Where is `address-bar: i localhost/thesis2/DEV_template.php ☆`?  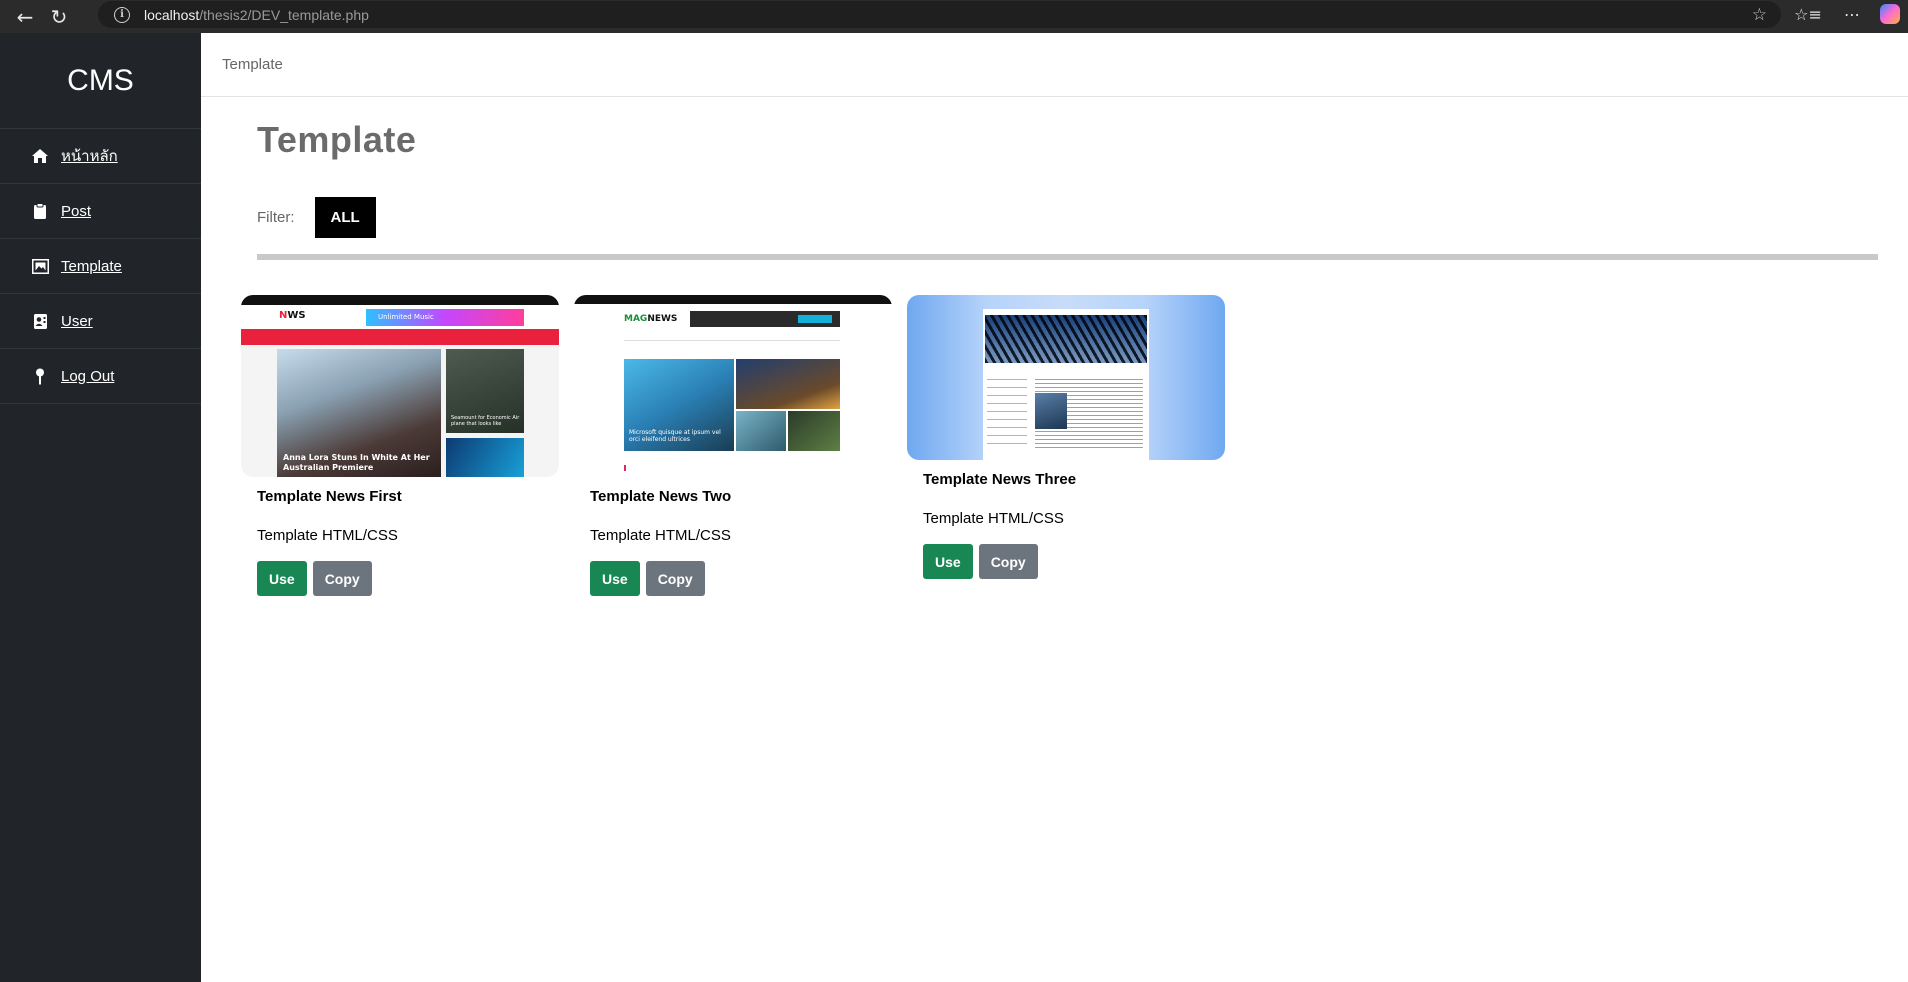
address-bar: i localhost/thesis2/DEV_template.php ☆ is located at coordinates (939, 14).